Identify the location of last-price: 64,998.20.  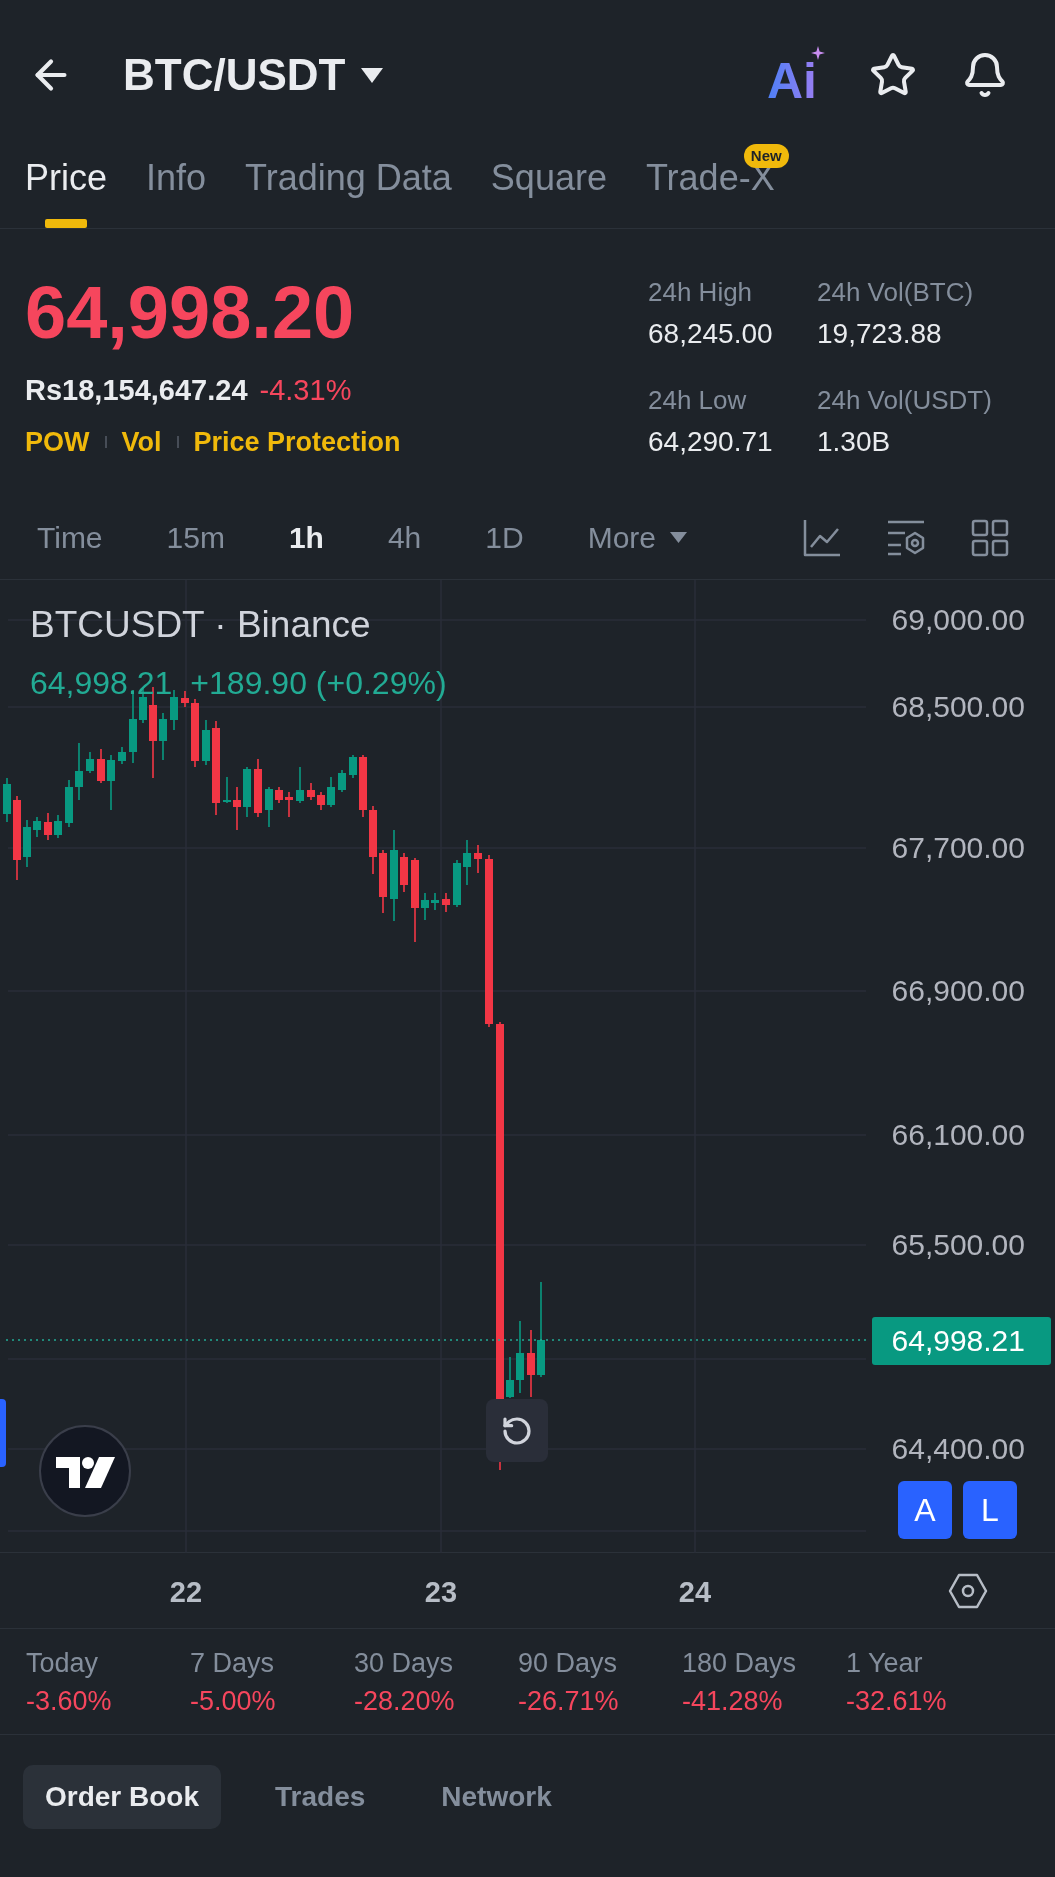
(190, 313).